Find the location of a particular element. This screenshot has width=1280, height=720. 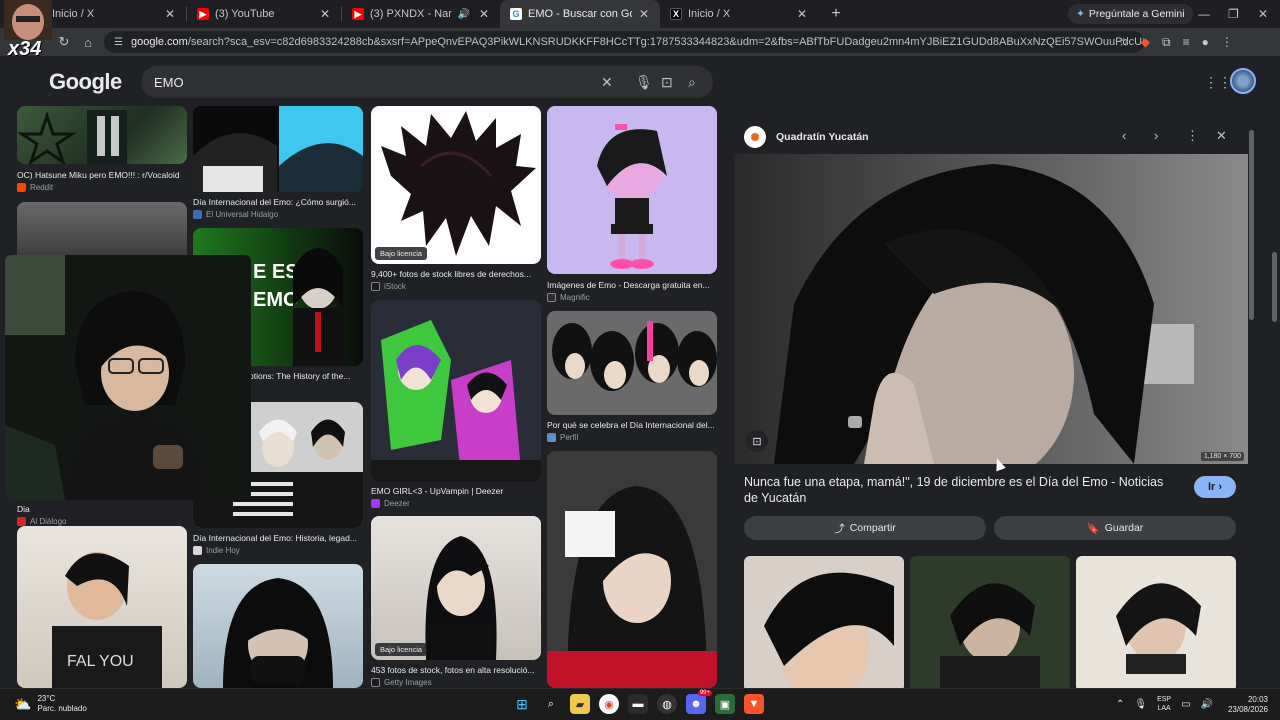

search-input is located at coordinates (364, 82).